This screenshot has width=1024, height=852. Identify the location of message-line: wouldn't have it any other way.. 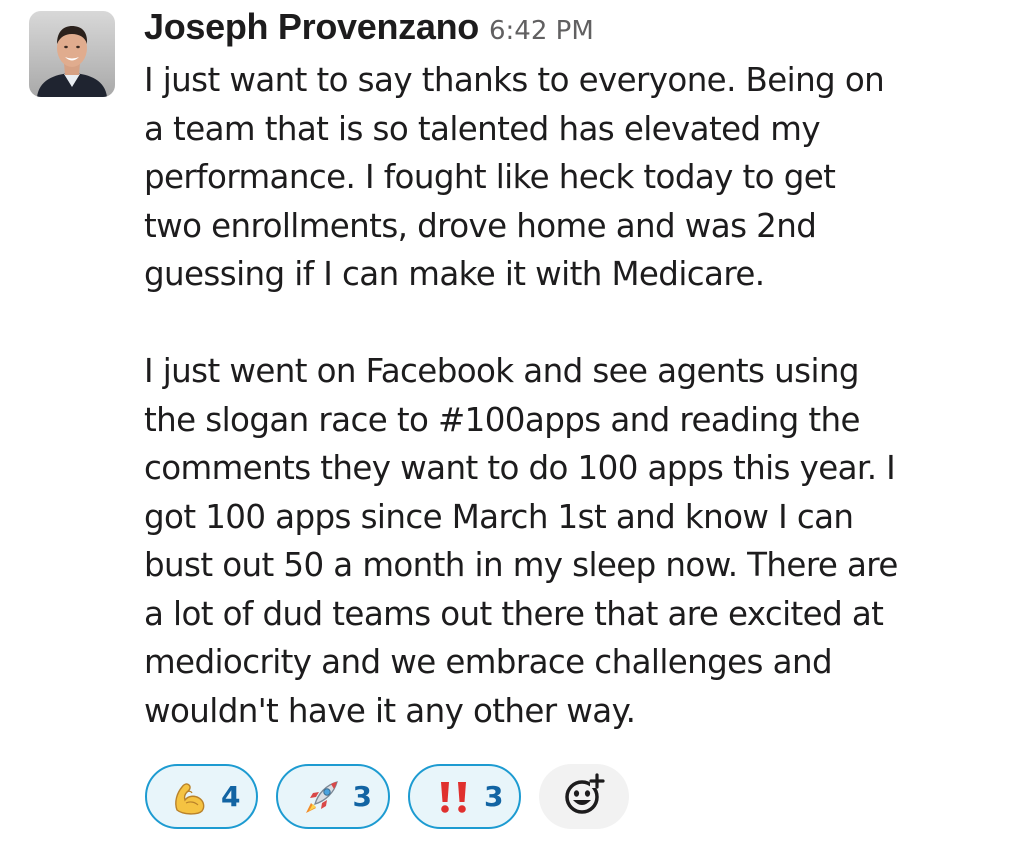
(390, 710).